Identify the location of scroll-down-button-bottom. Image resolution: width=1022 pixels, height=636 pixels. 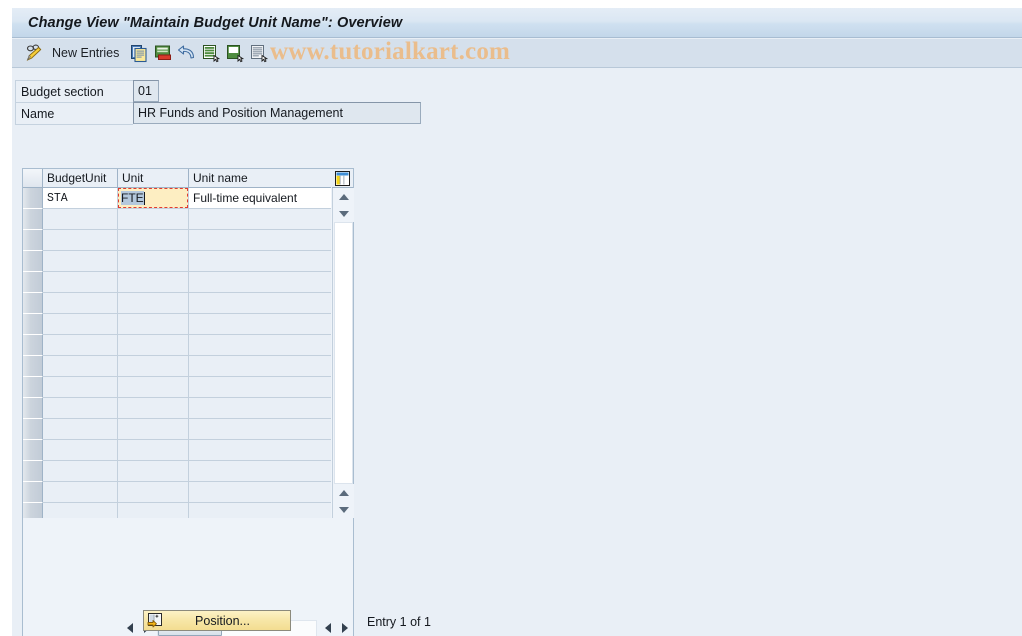
(343, 509).